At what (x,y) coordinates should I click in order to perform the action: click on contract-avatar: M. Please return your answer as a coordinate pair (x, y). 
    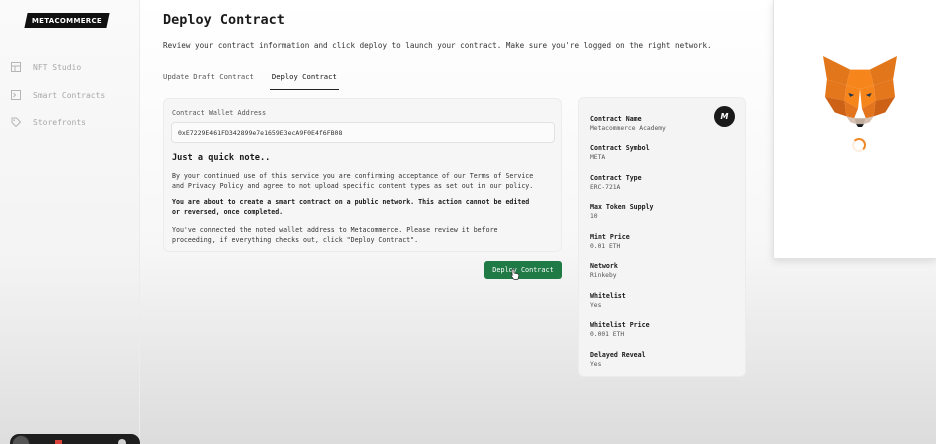
    Looking at the image, I should click on (724, 116).